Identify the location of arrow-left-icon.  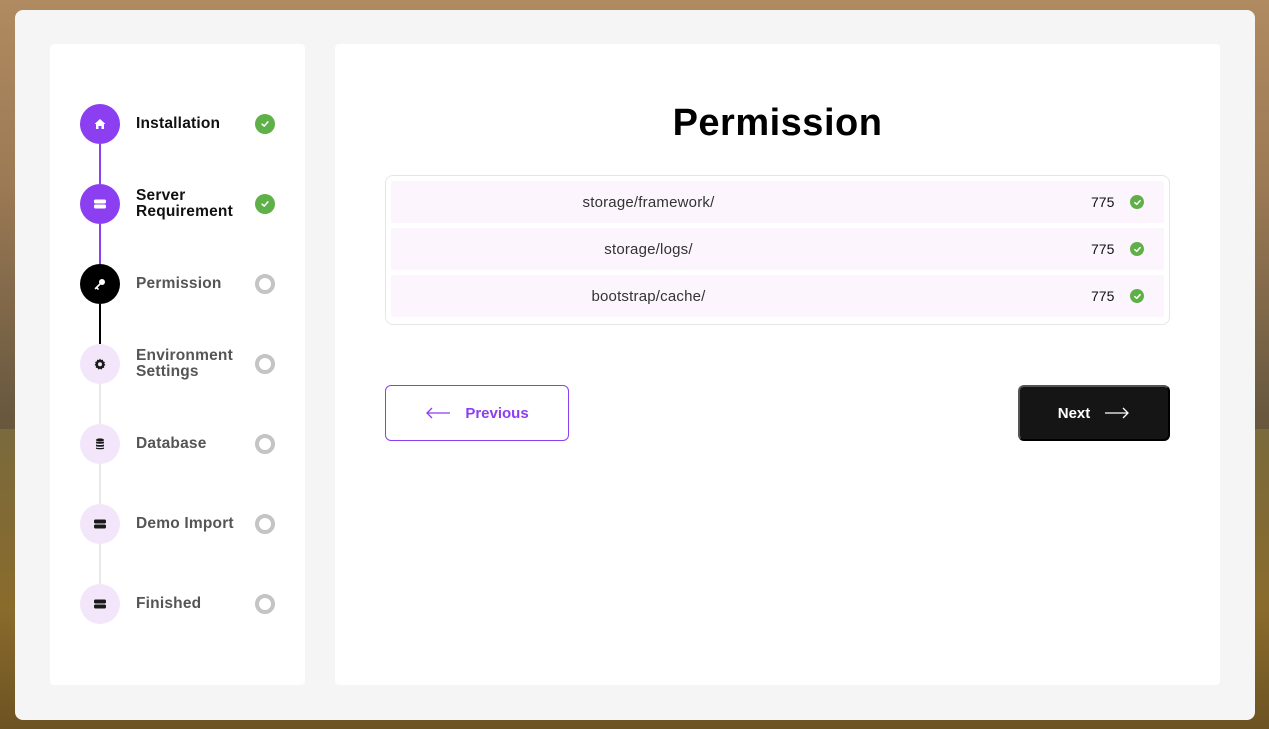
(438, 413).